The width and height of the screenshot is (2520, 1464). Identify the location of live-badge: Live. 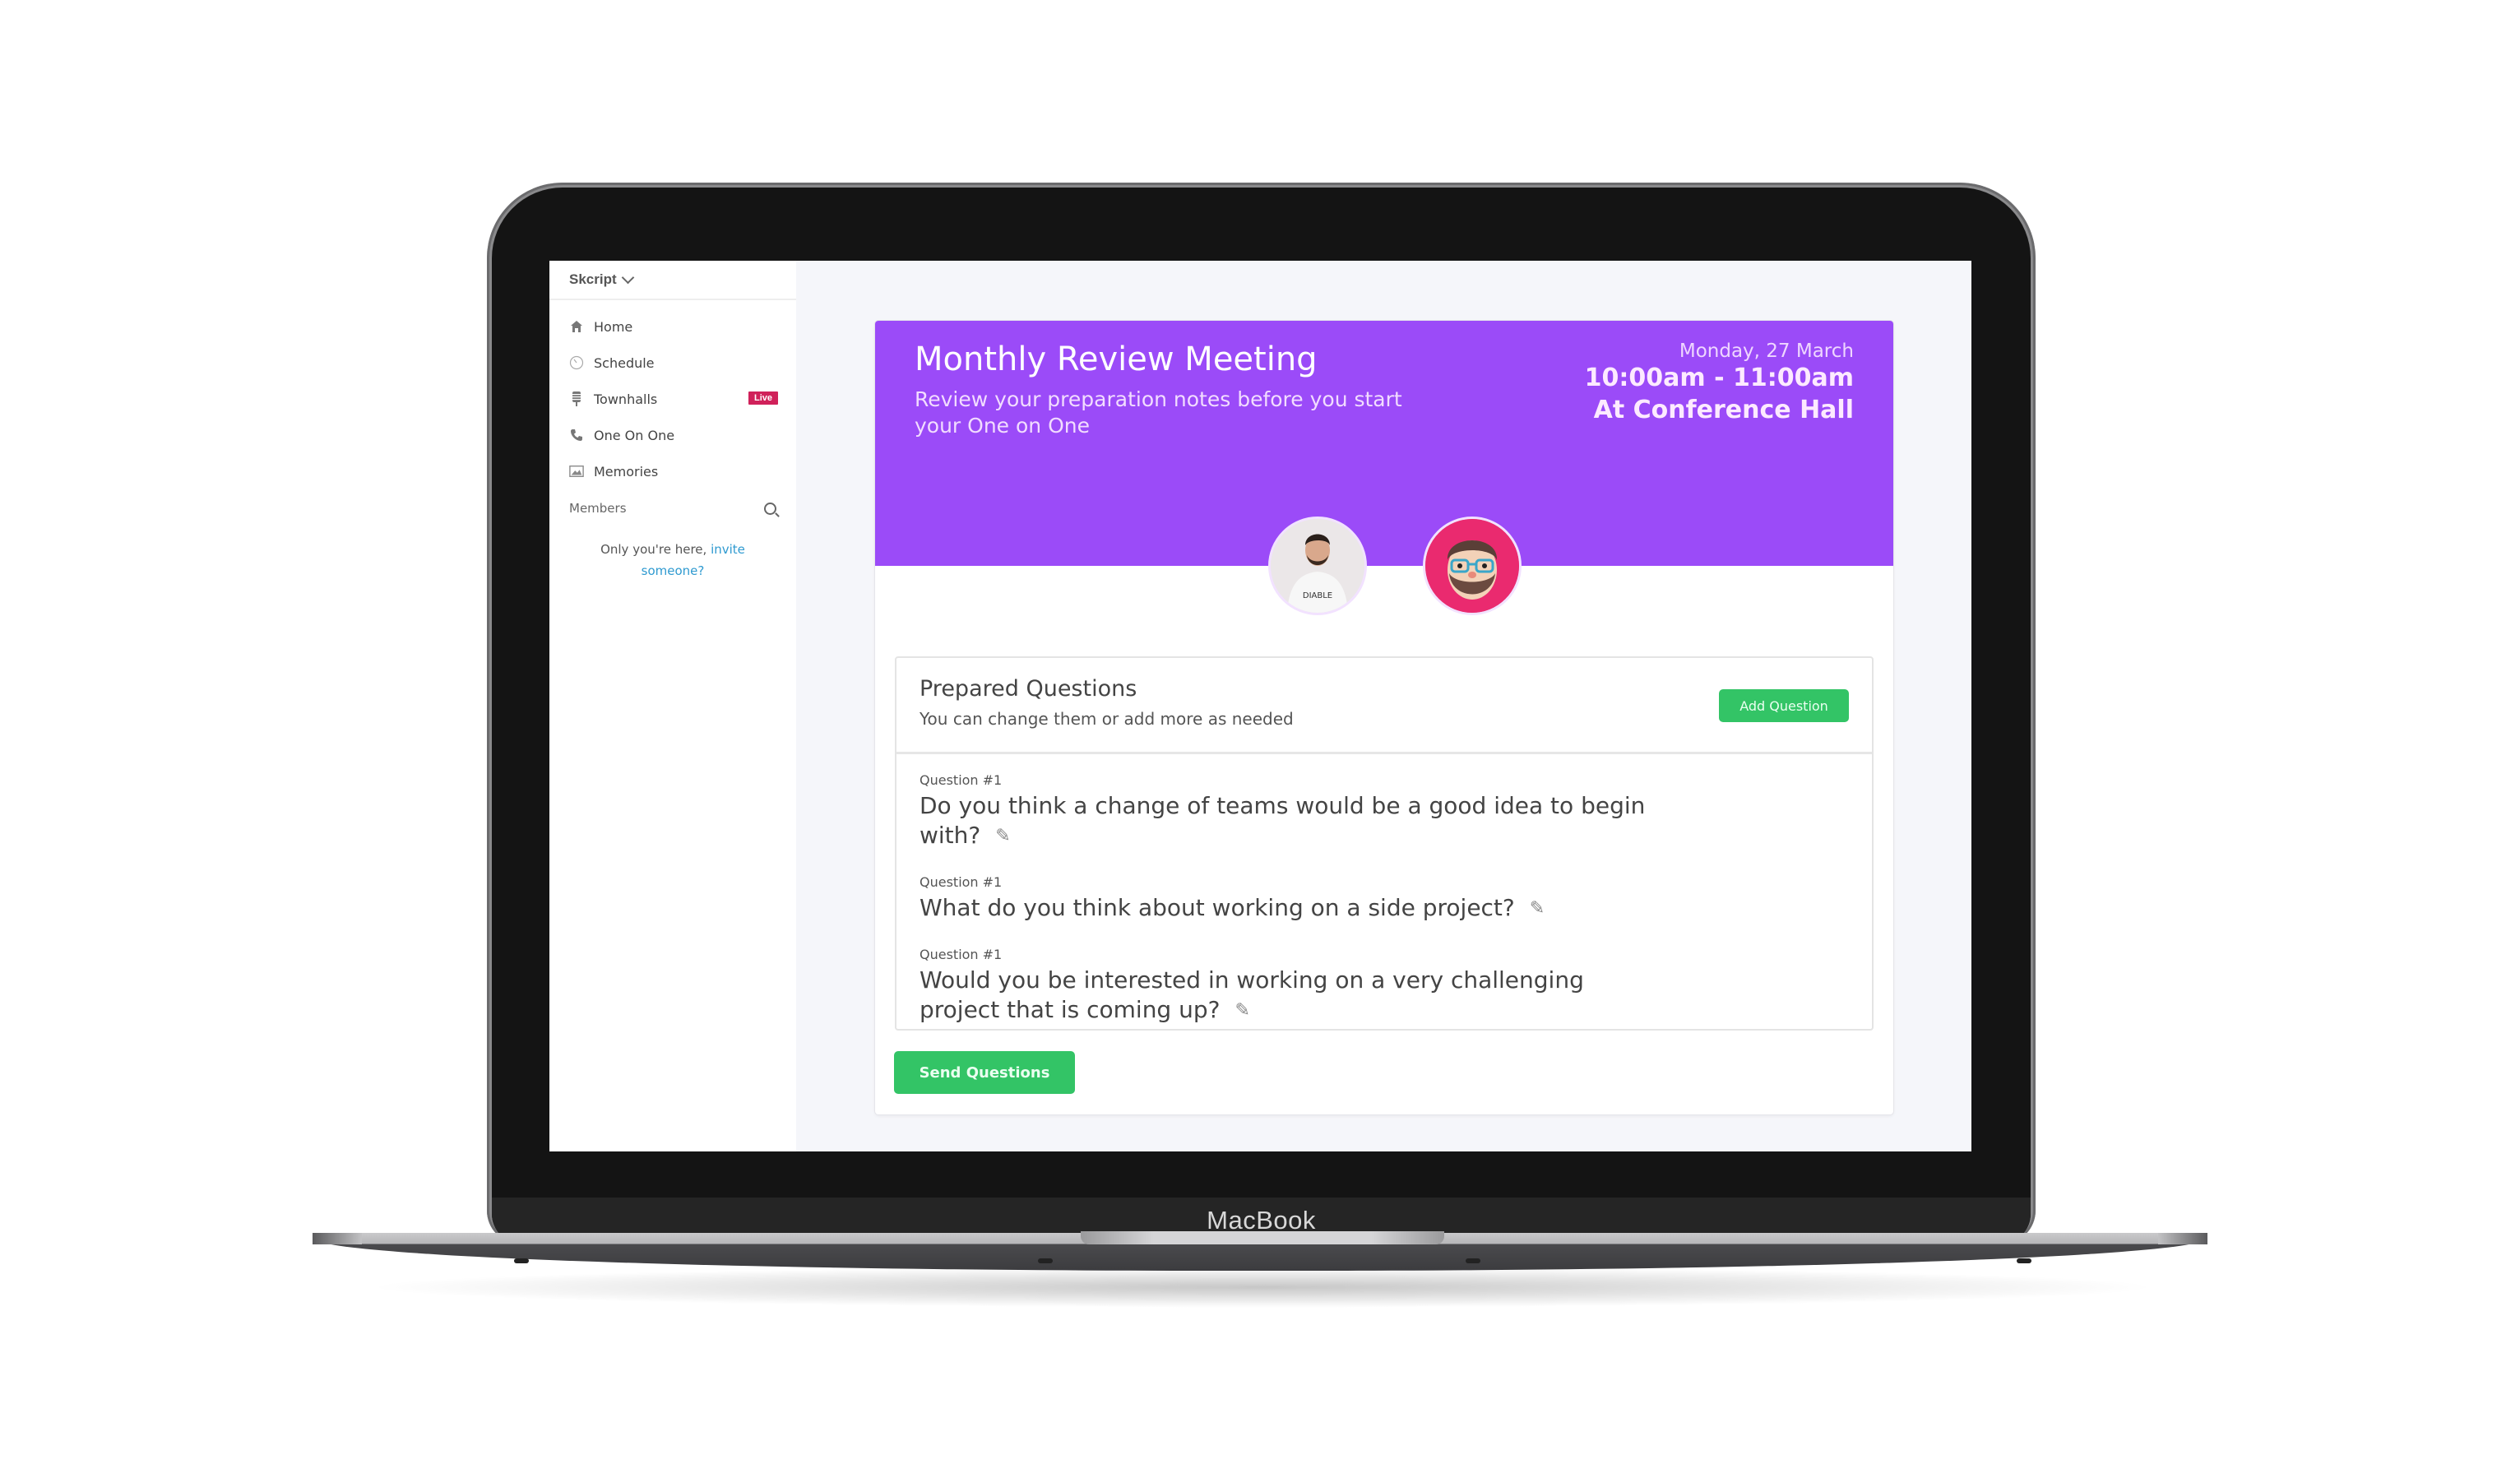
(763, 398).